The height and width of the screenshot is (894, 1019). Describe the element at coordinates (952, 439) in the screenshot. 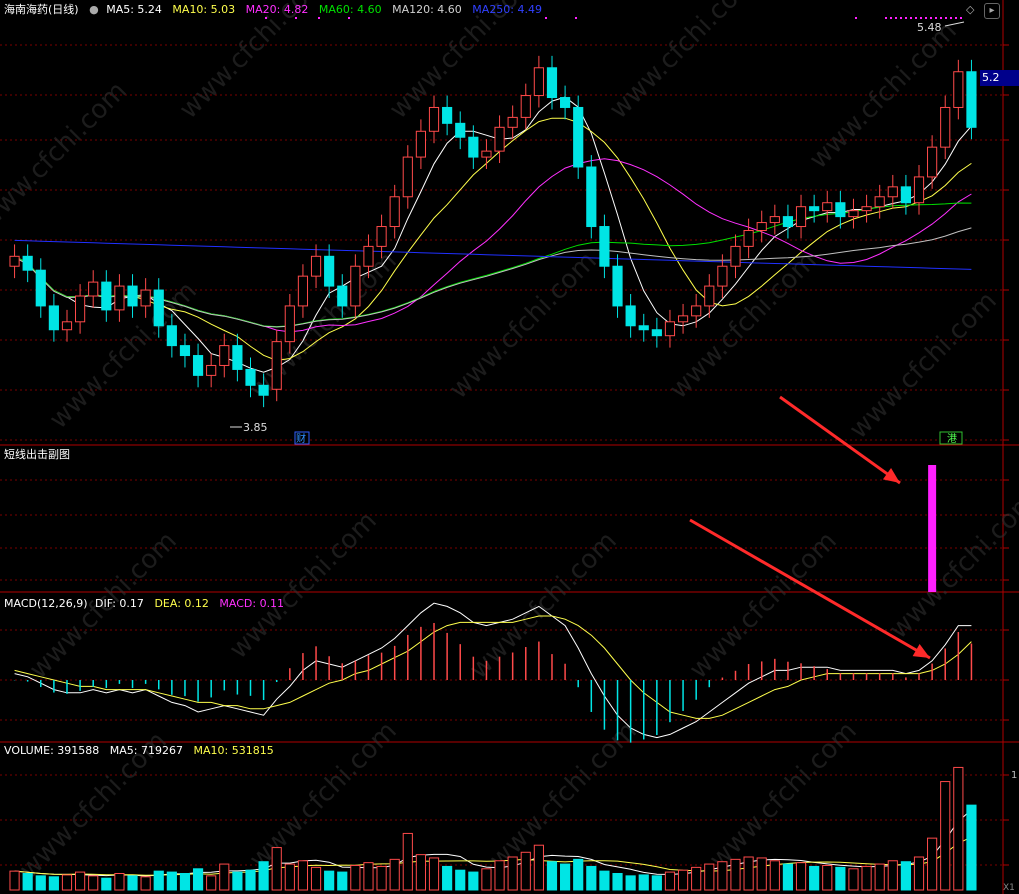

I see `gang-event-marker: 港` at that location.